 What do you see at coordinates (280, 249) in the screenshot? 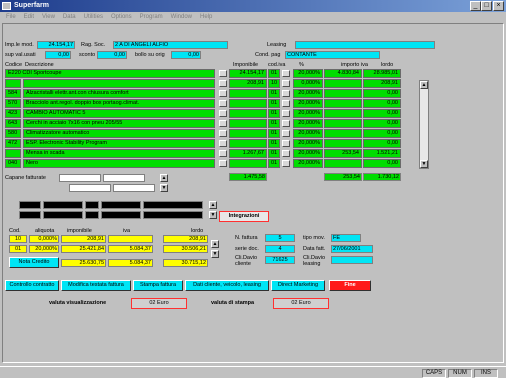
I see `serie-field: 4` at bounding box center [280, 249].